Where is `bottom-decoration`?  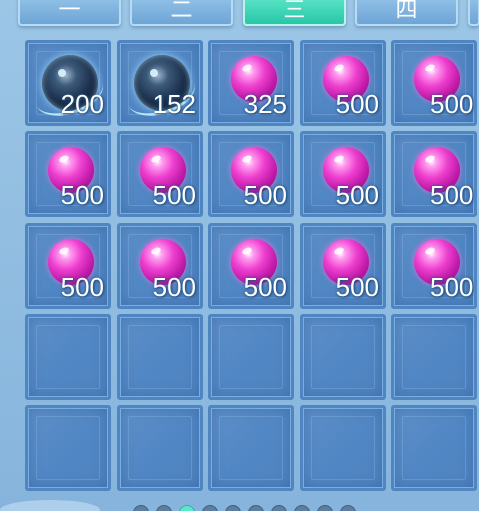
bottom-decoration is located at coordinates (50, 505).